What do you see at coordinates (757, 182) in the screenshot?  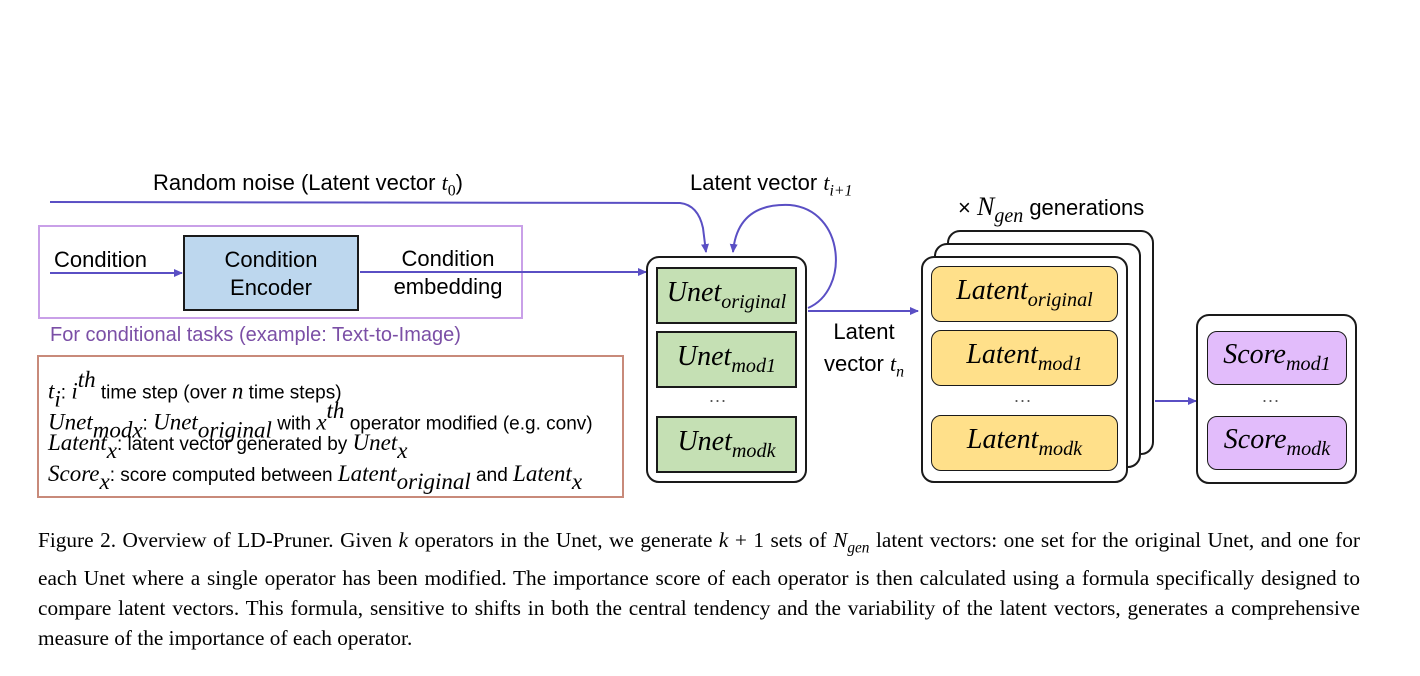 I see `loop-label-text: Latent vector` at bounding box center [757, 182].